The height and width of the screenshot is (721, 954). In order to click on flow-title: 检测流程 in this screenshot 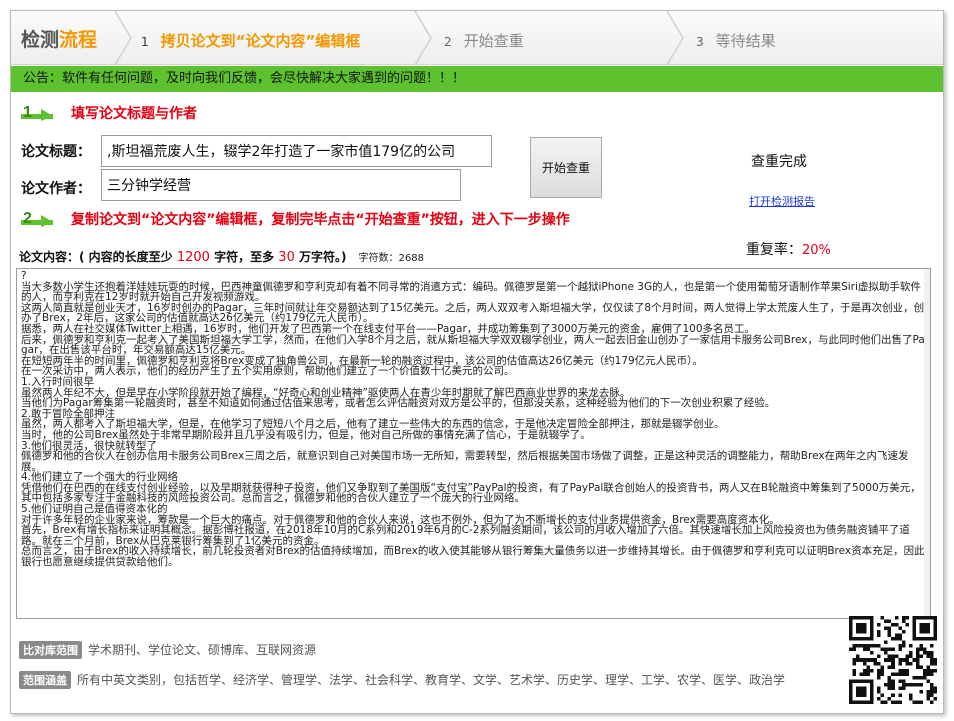, I will do `click(59, 40)`.